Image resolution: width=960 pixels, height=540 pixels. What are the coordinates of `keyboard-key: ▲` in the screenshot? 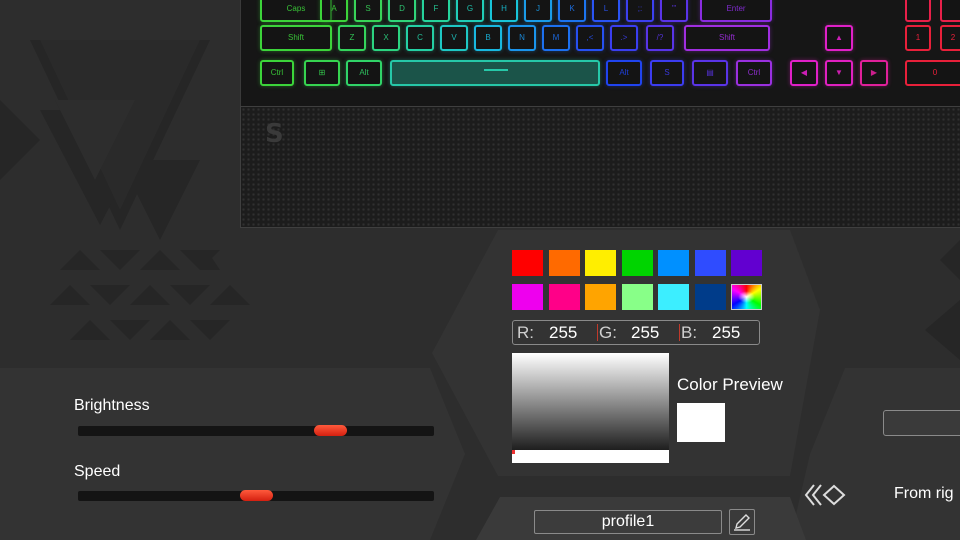 It's located at (839, 38).